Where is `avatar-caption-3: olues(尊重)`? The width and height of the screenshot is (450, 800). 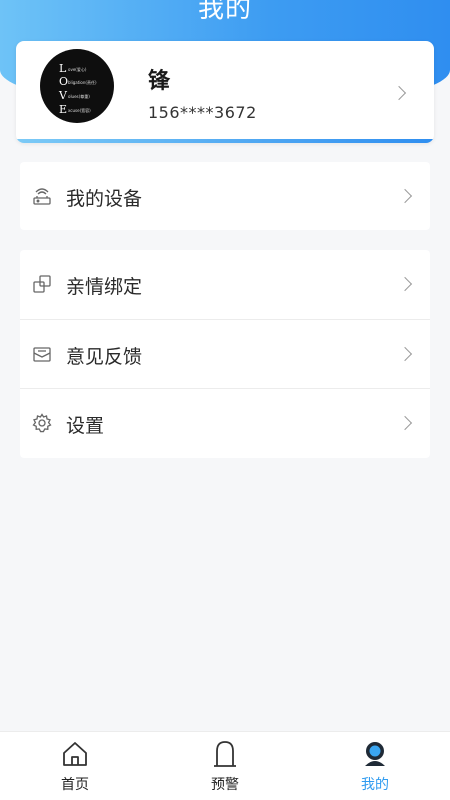 avatar-caption-3: olues(尊重) is located at coordinates (79, 96).